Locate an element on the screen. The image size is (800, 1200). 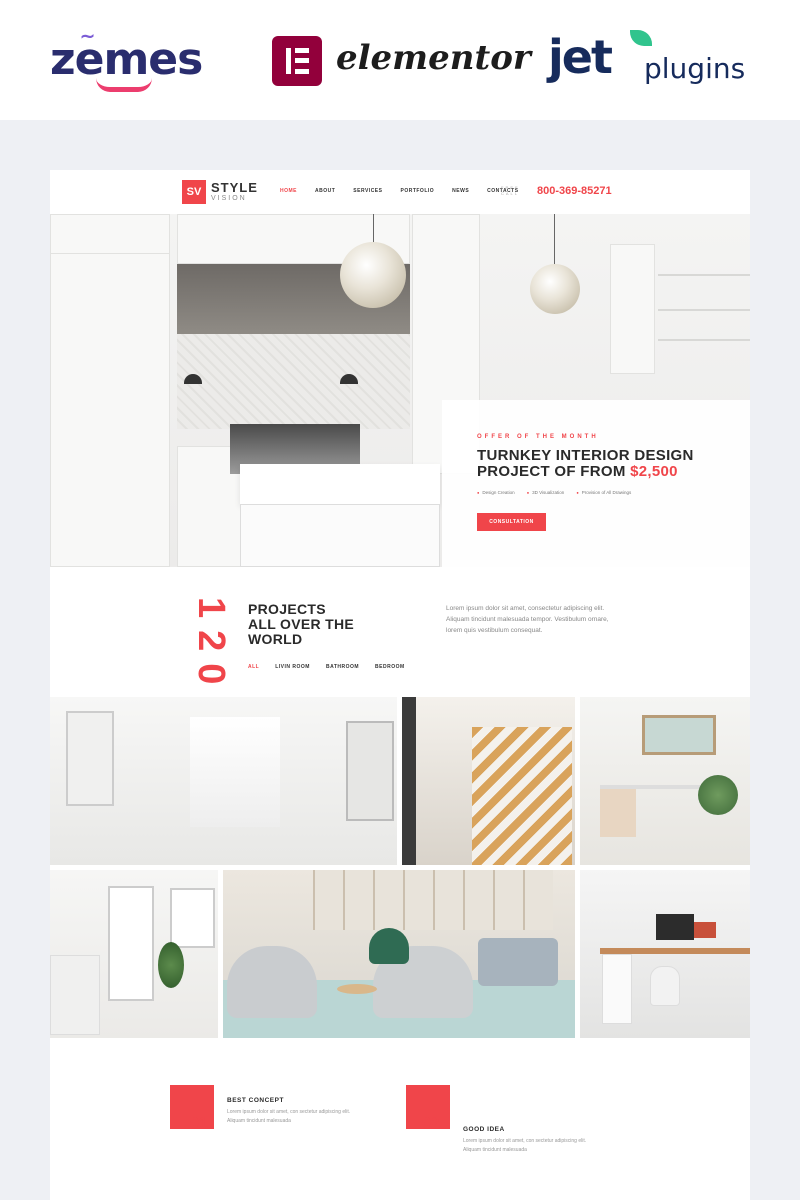
feature-number: 02 is located at coordinates (431, 1123).